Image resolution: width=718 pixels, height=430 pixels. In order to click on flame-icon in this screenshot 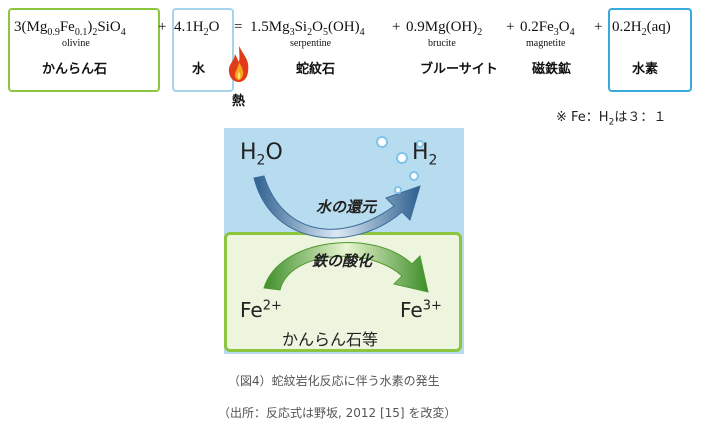, I will do `click(238, 64)`.